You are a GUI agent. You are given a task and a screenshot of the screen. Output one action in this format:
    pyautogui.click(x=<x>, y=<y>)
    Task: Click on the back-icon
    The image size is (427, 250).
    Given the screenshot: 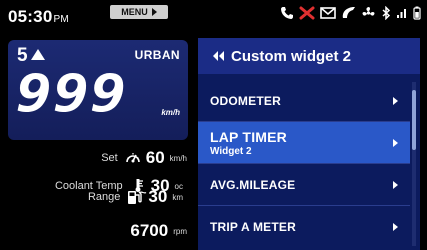 What is the action you would take?
    pyautogui.click(x=218, y=56)
    